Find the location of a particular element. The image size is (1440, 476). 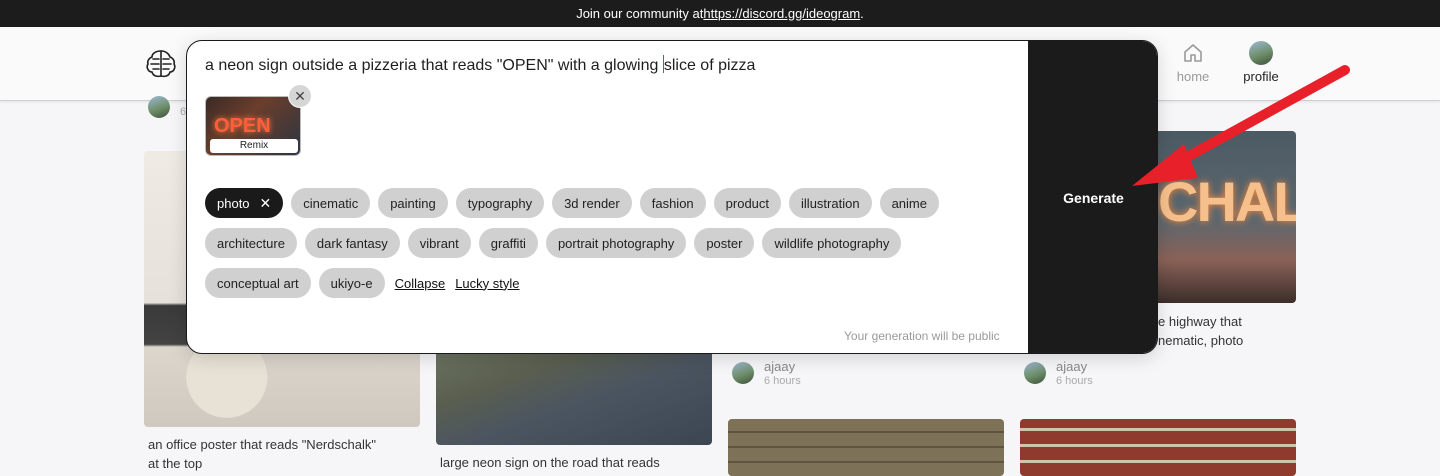

style-chip-label: vibrant is located at coordinates (439, 243).